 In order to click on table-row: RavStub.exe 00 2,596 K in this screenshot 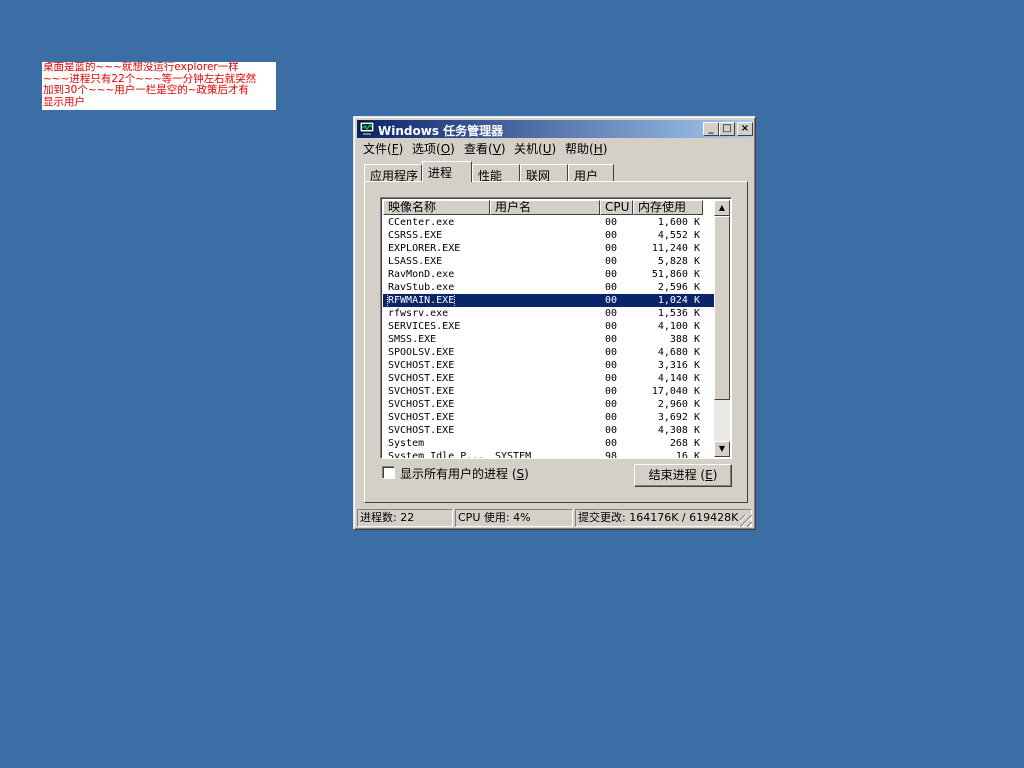, I will do `click(548, 287)`.